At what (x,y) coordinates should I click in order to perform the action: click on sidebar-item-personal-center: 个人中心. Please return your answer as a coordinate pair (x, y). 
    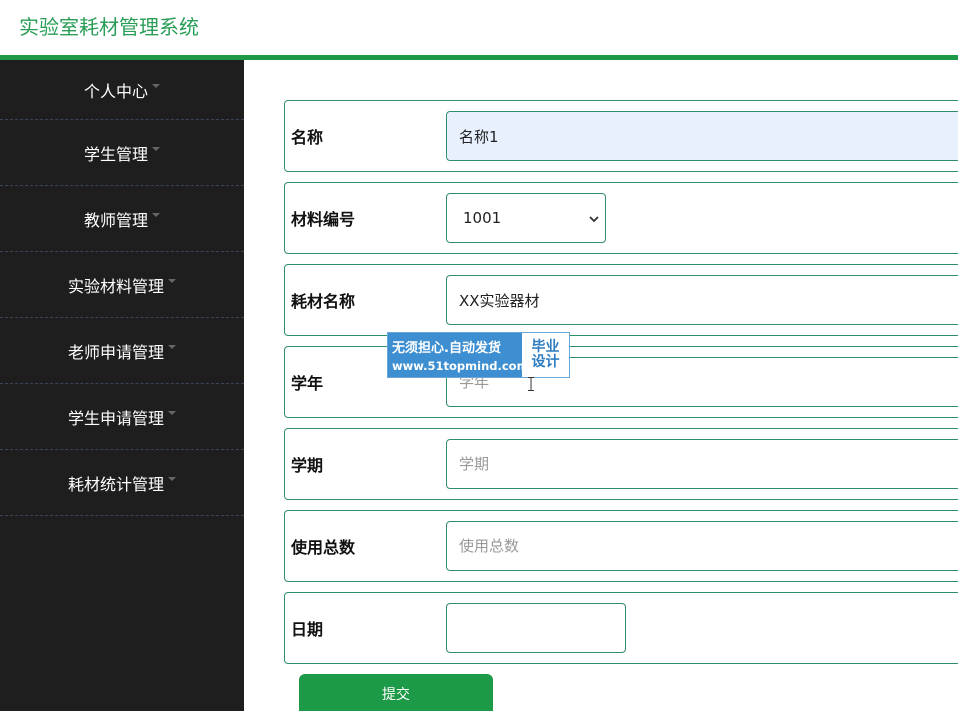
    Looking at the image, I should click on (122, 90).